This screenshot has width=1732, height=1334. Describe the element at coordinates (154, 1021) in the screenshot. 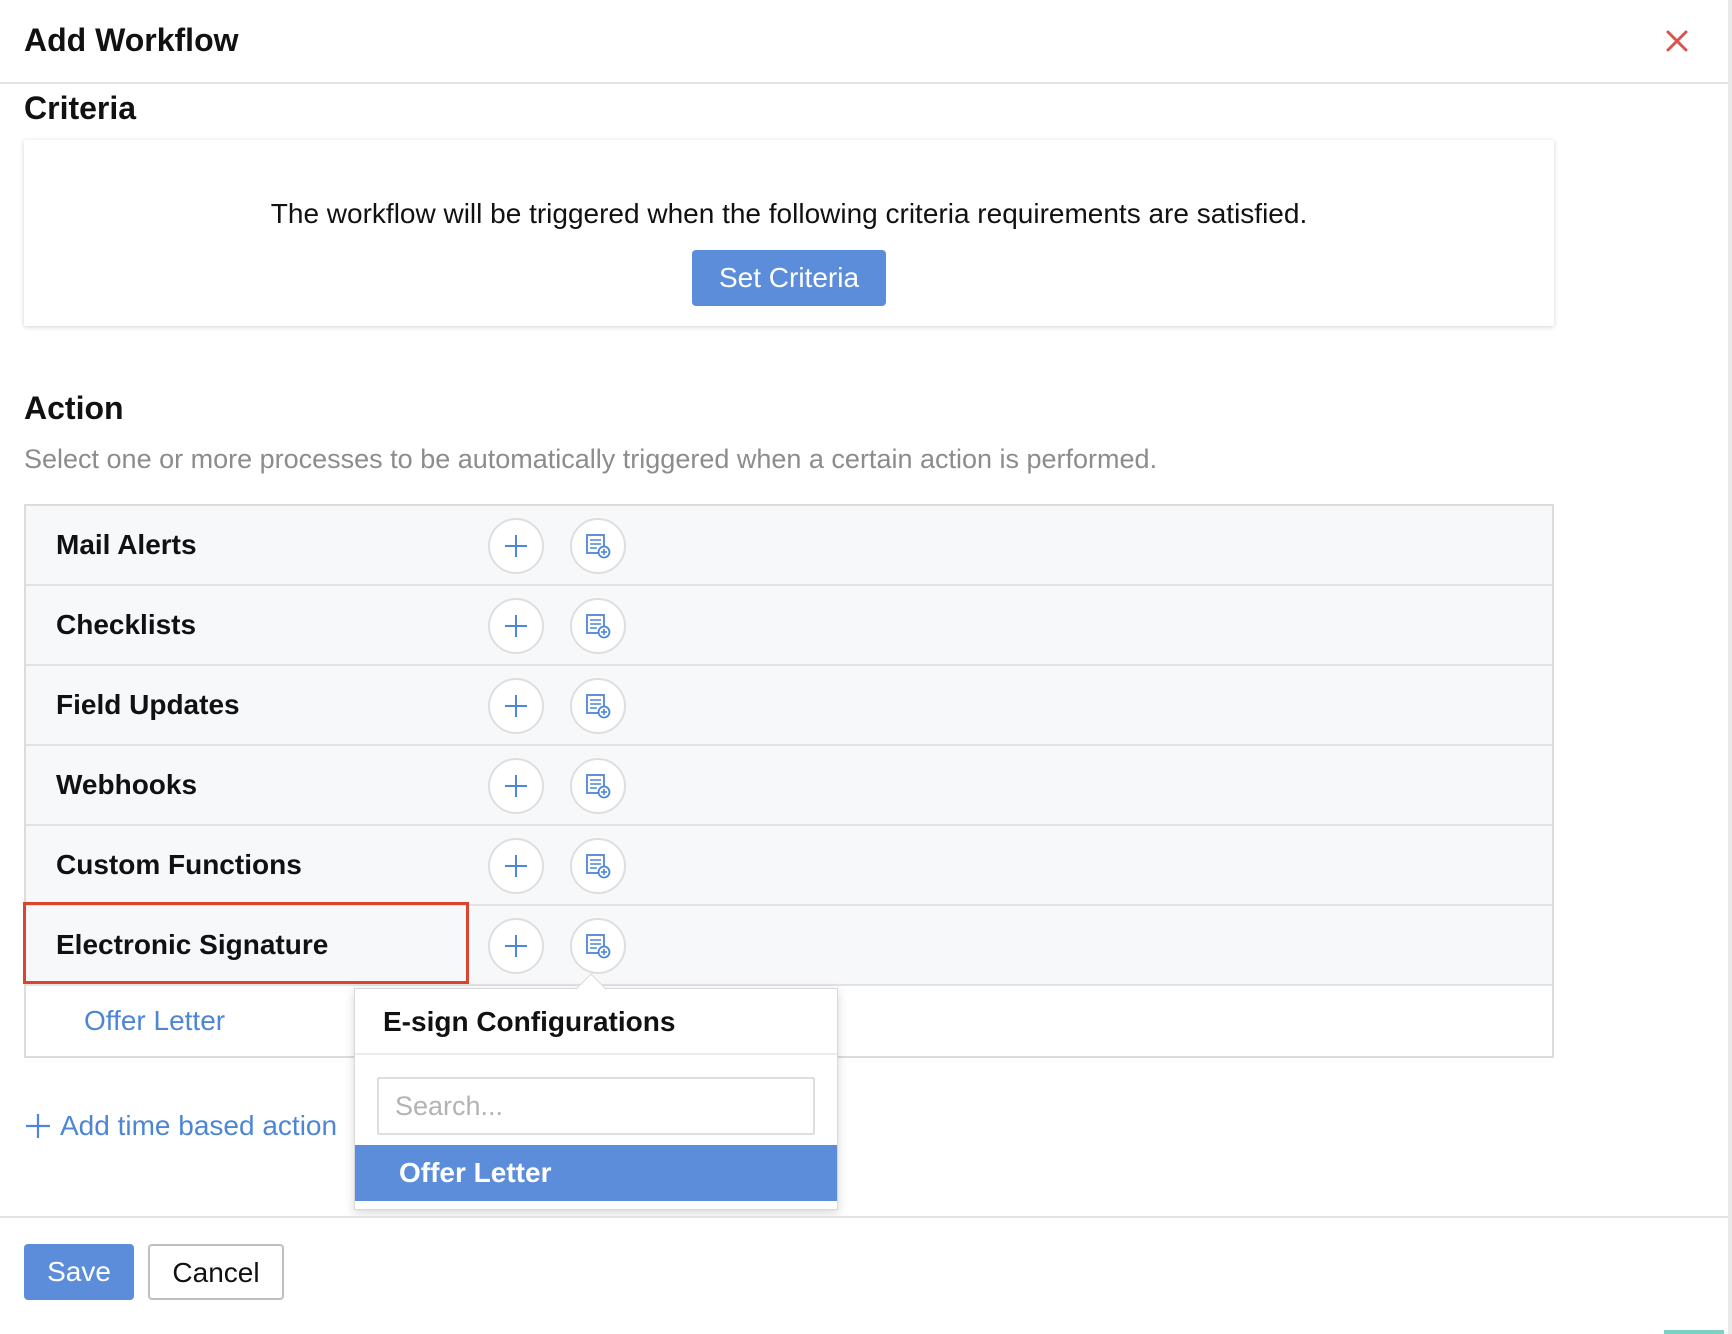

I see `offer-letter-link: Offer Letter` at that location.